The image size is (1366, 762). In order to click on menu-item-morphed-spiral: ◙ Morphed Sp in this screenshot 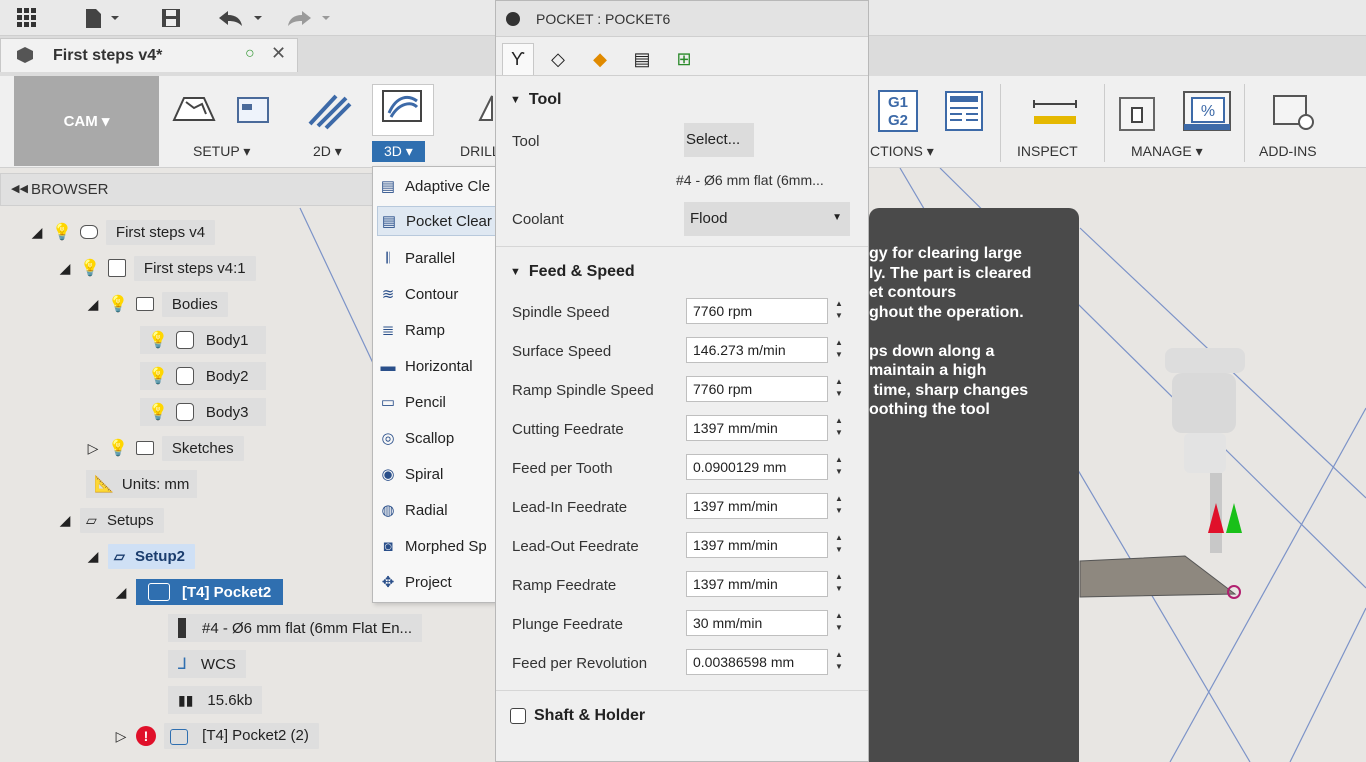, I will do `click(439, 546)`.